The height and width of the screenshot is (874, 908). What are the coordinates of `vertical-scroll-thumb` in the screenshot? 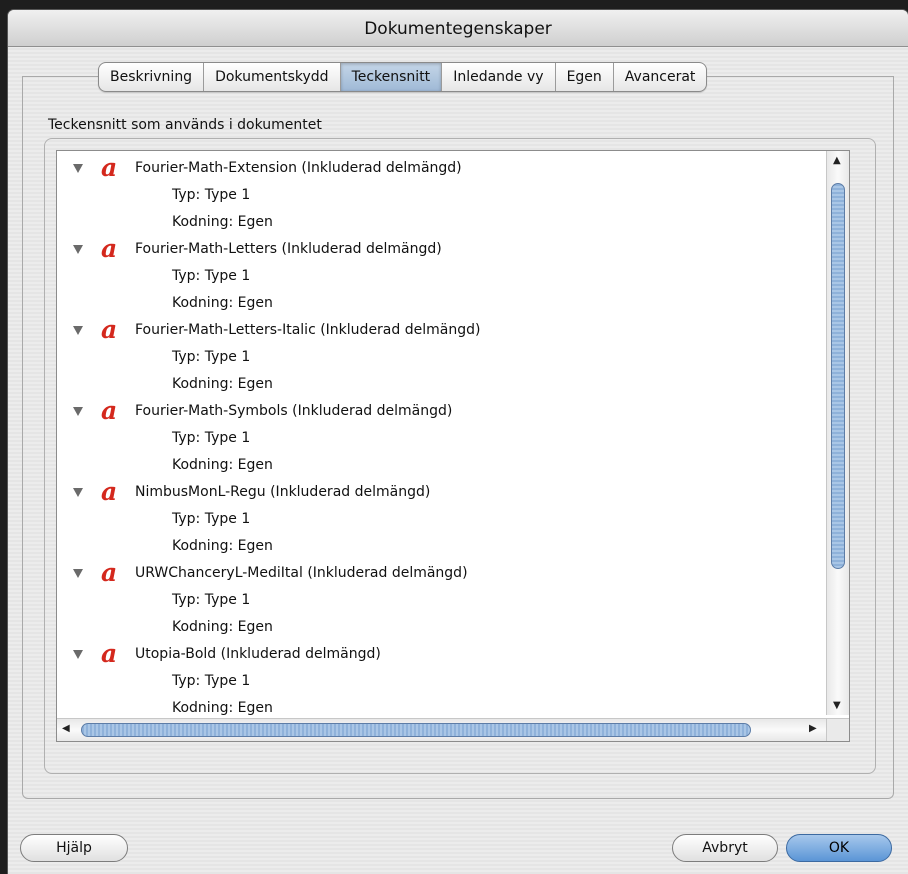 It's located at (838, 376).